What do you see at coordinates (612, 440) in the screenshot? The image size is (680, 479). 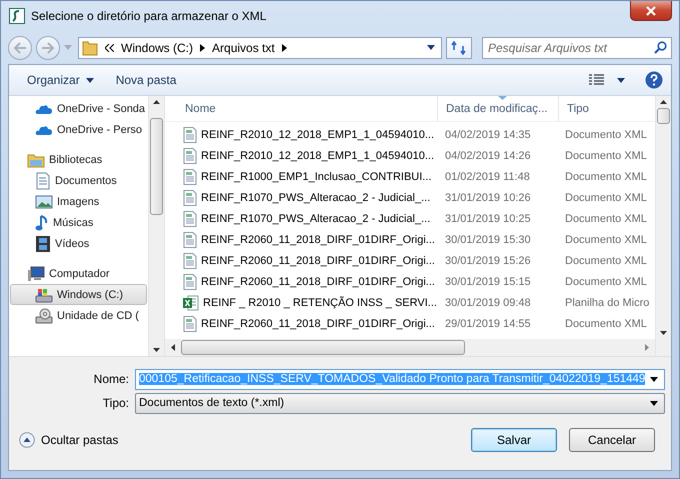 I see `dialog-button: Cancelar` at bounding box center [612, 440].